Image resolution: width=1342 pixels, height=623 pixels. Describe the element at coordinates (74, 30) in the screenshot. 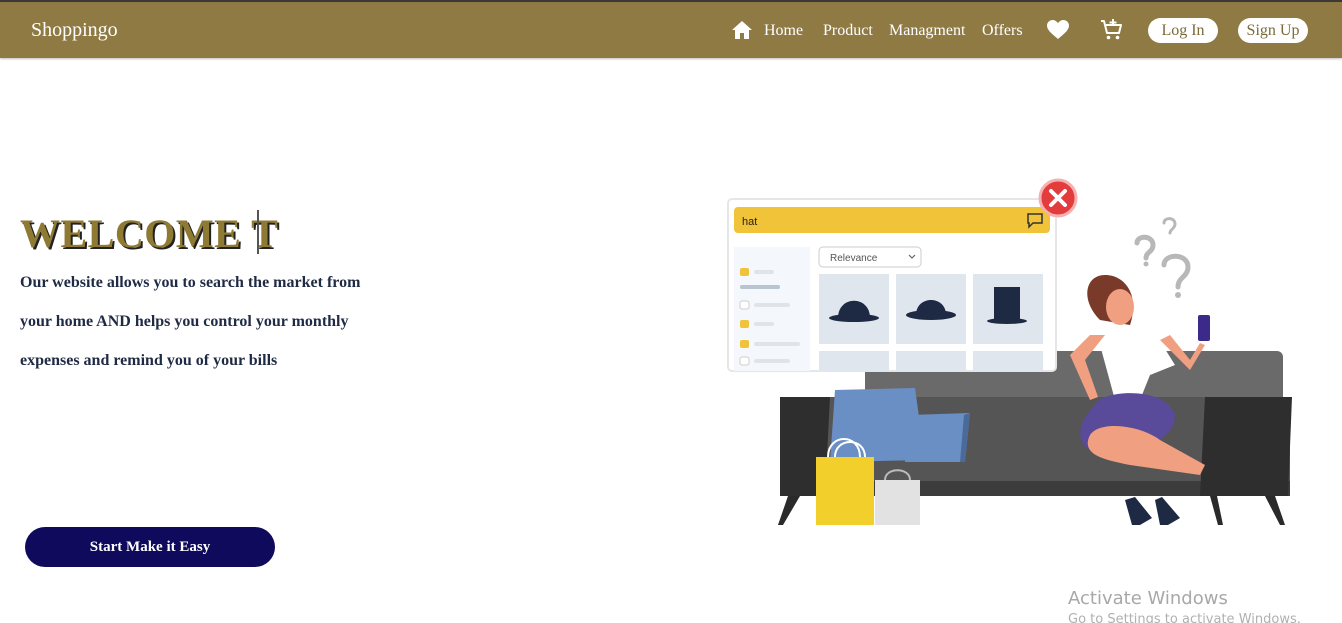

I see `brand-logo: Shoppingo` at that location.